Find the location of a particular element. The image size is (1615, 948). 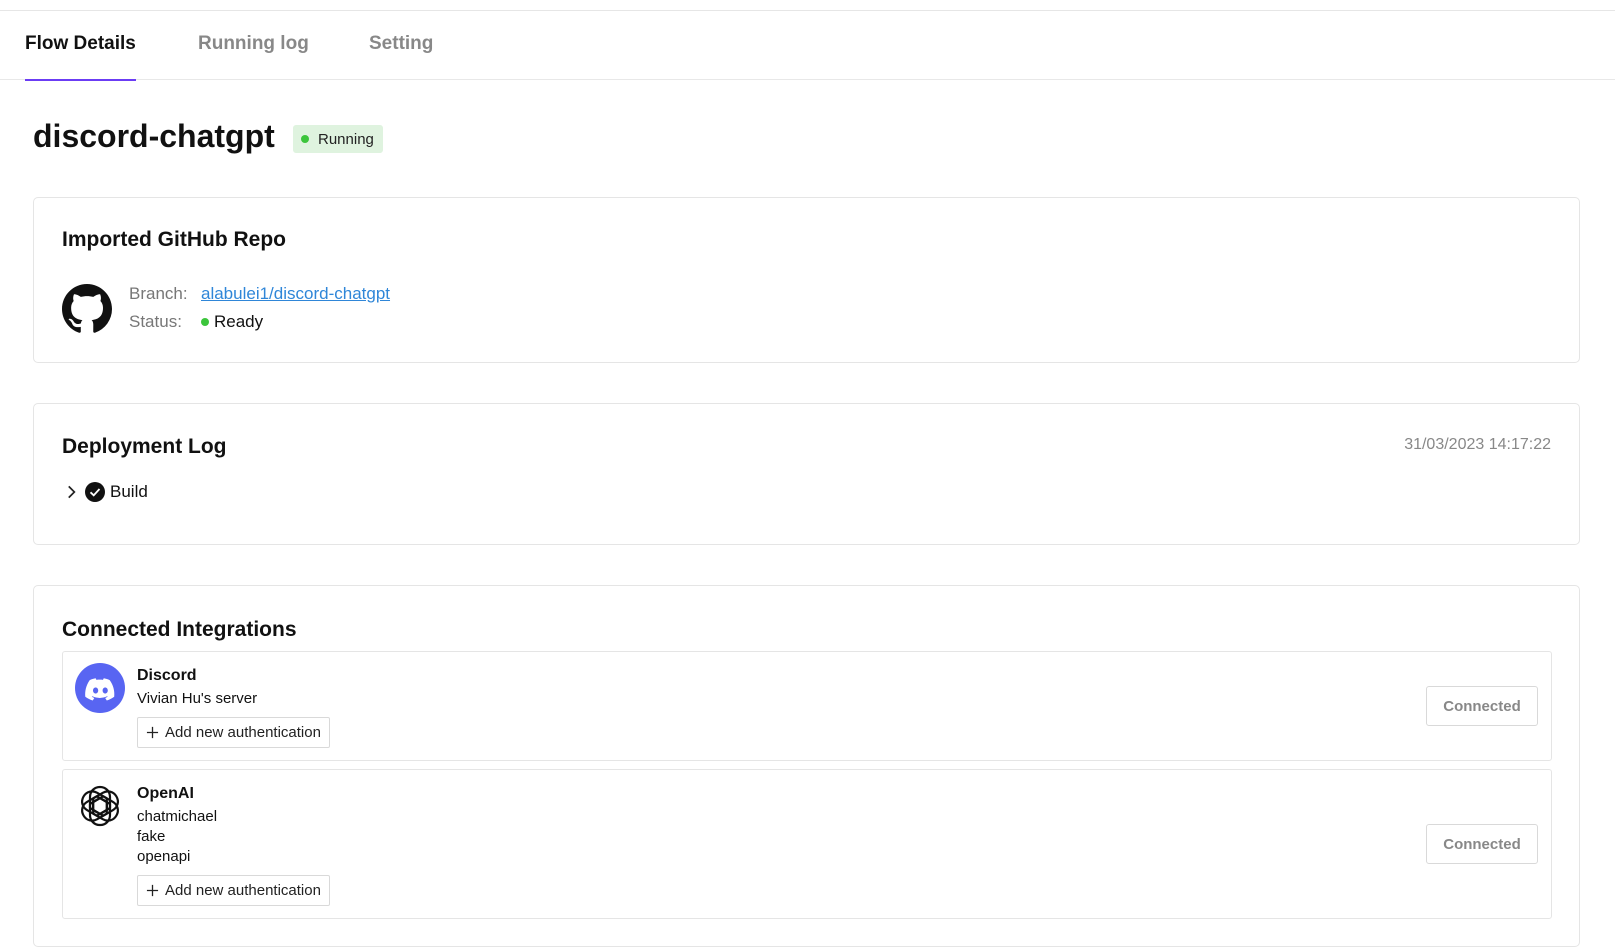

integration-name: OpenAI is located at coordinates (165, 793).